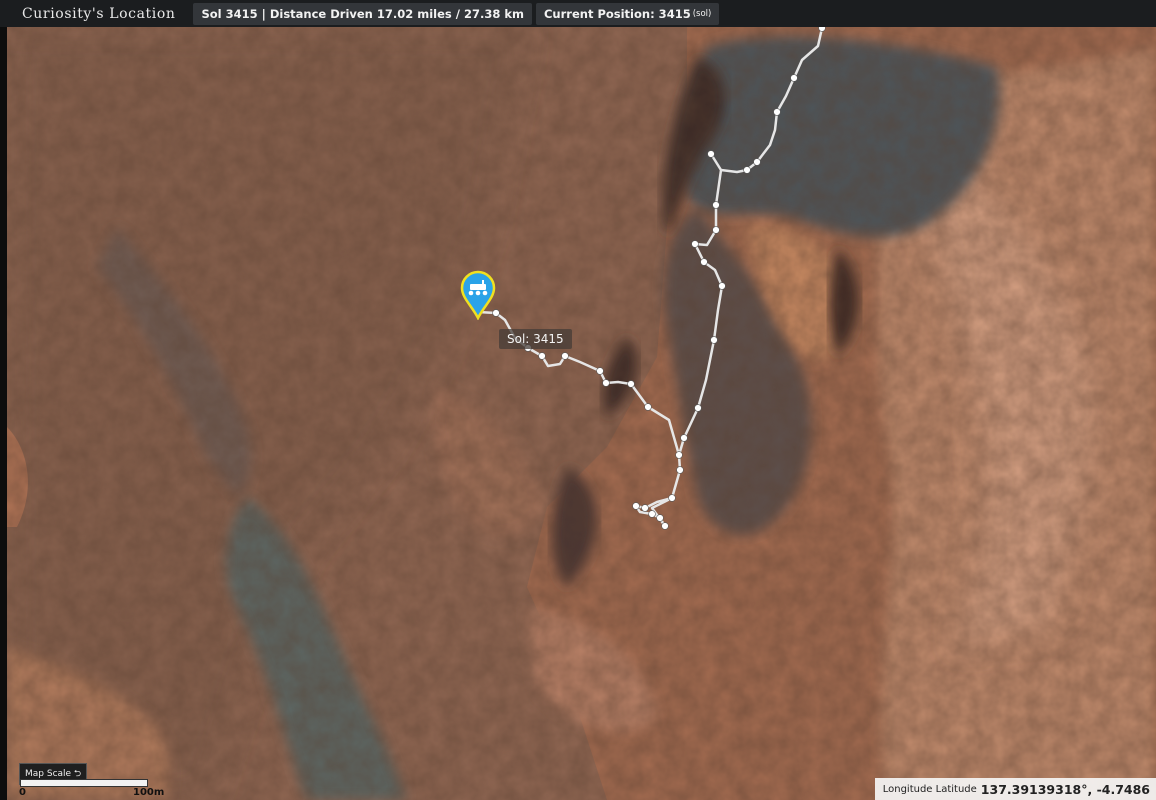  I want to click on rover-location-pin, so click(478, 295).